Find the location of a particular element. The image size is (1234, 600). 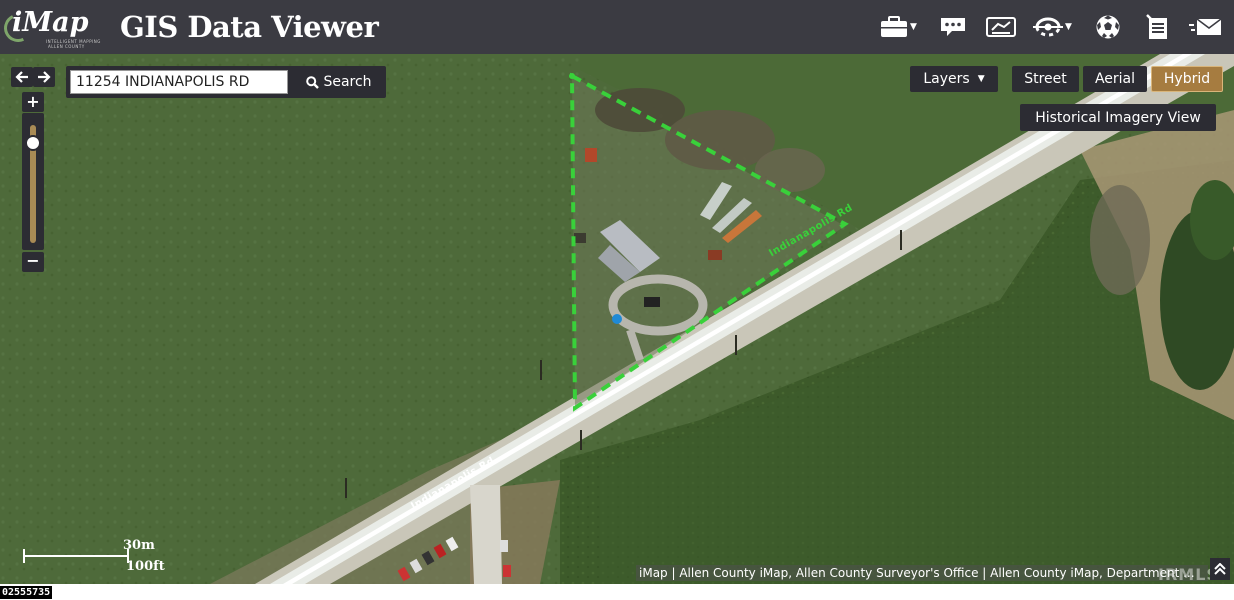

layers-label: Layers is located at coordinates (946, 79).